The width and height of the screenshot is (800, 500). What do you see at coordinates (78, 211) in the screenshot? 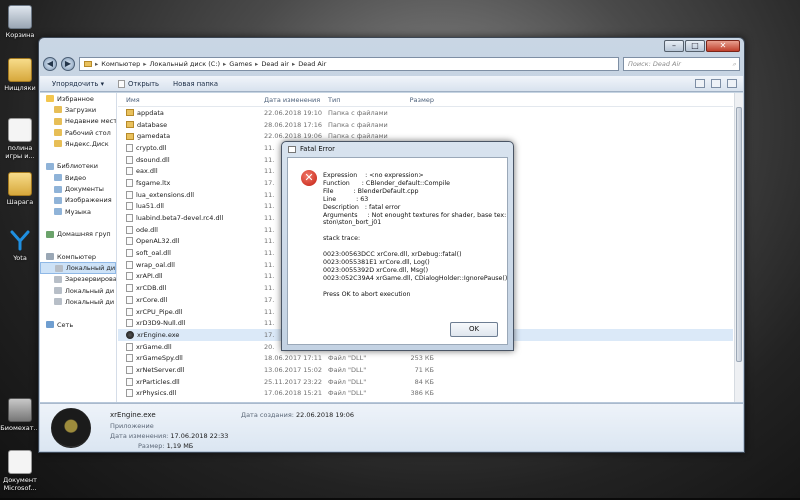
I see `nav-item: Музыка` at bounding box center [78, 211].